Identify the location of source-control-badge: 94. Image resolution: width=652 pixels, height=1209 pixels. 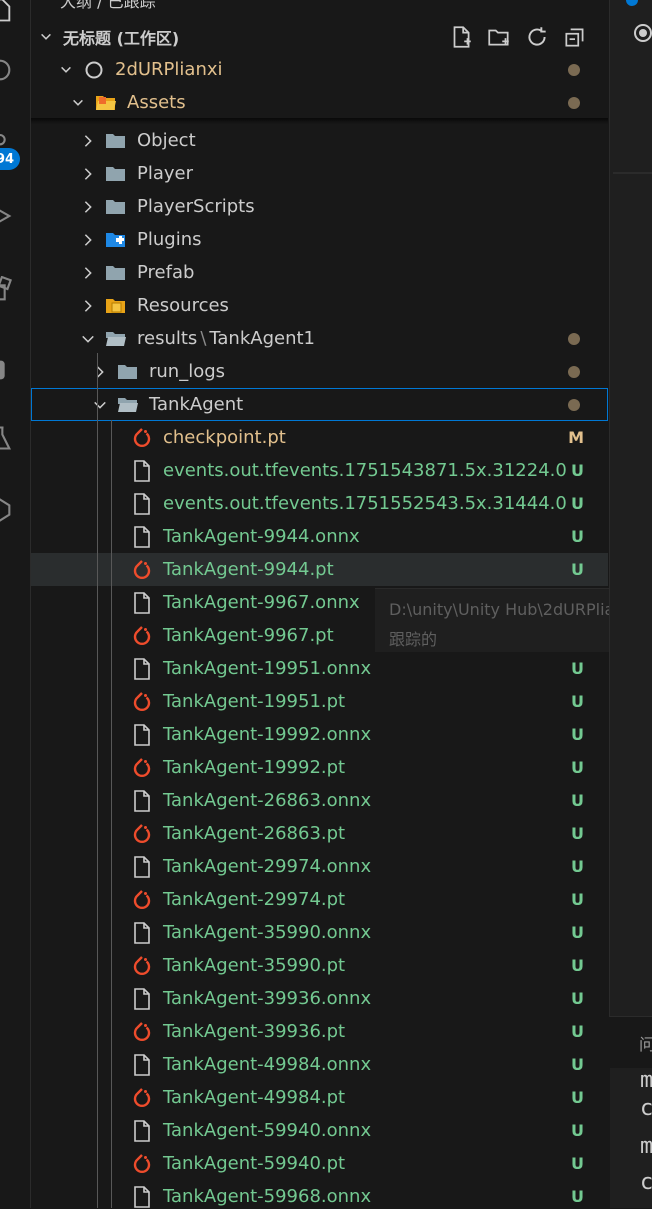
(10, 159).